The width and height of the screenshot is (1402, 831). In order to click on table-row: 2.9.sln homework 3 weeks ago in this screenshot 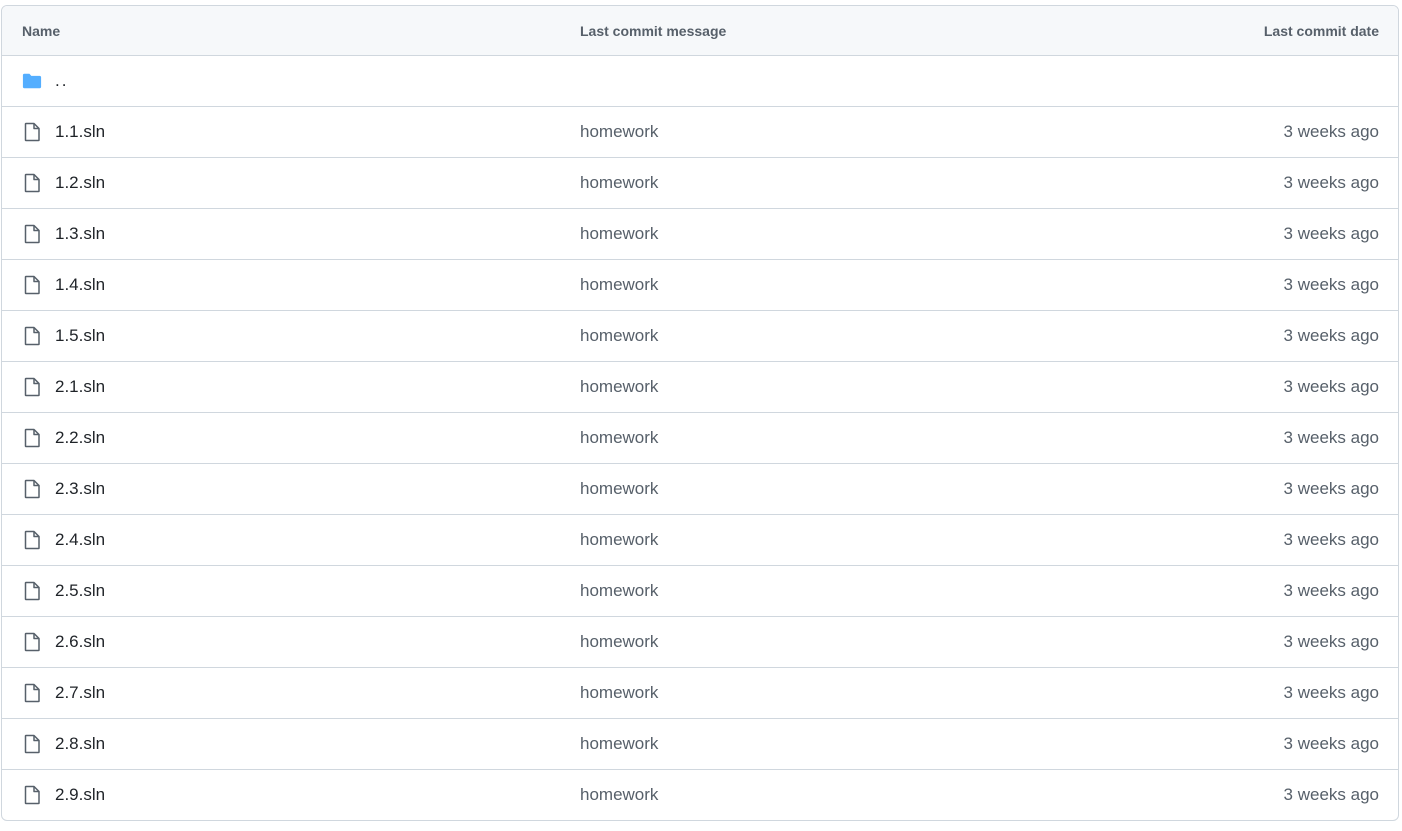, I will do `click(700, 794)`.